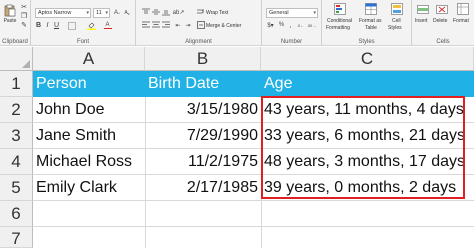 Image resolution: width=474 pixels, height=248 pixels. I want to click on styles-group-label: Styles, so click(366, 42).